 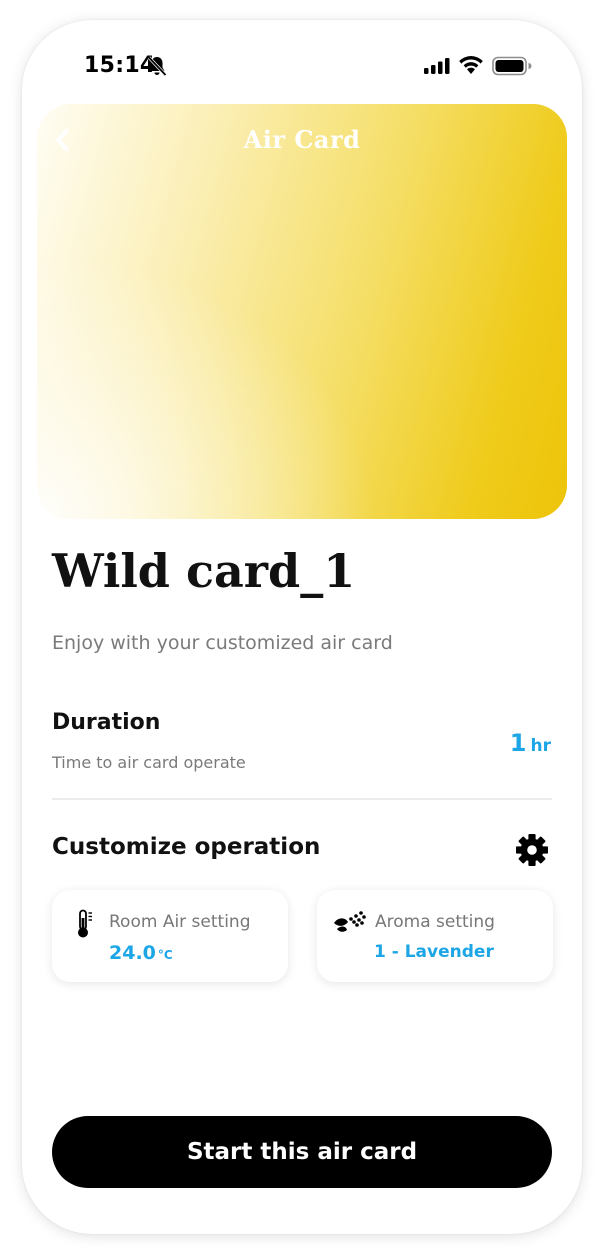 I want to click on settings-button, so click(x=532, y=850).